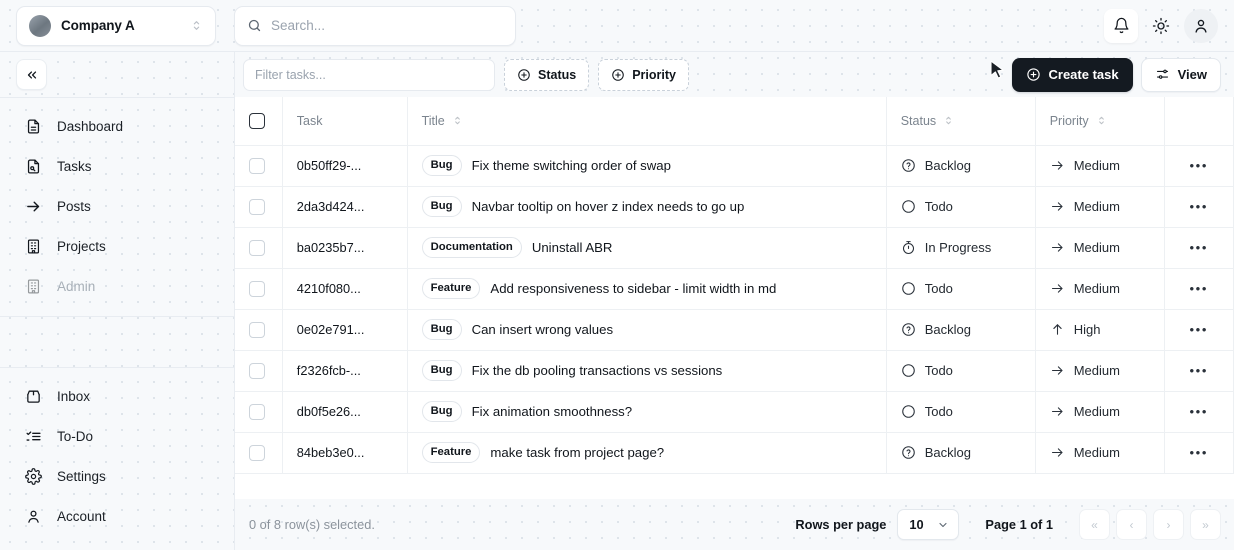 This screenshot has height=550, width=1234. Describe the element at coordinates (542, 329) in the screenshot. I see `task-title: Can insert wrong values` at that location.